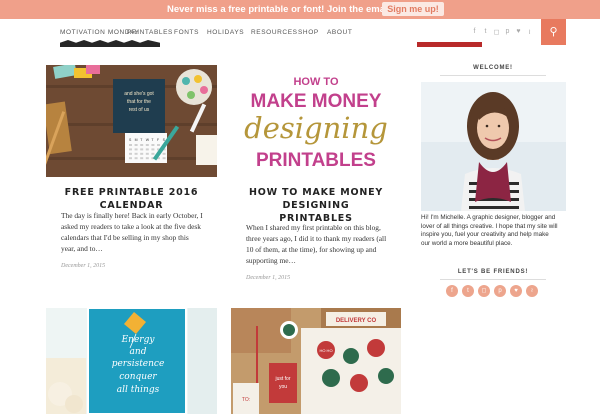 This screenshot has height=414, width=600. What do you see at coordinates (138, 390) in the screenshot?
I see `quote-line: all things` at bounding box center [138, 390].